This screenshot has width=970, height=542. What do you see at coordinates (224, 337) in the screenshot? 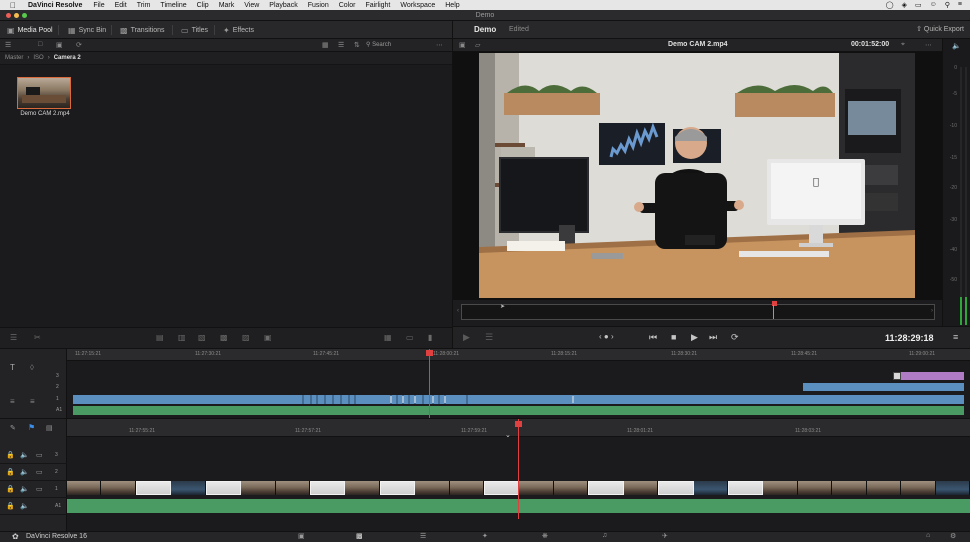
I see `fit-to-fill-icon: ▩` at bounding box center [224, 337].